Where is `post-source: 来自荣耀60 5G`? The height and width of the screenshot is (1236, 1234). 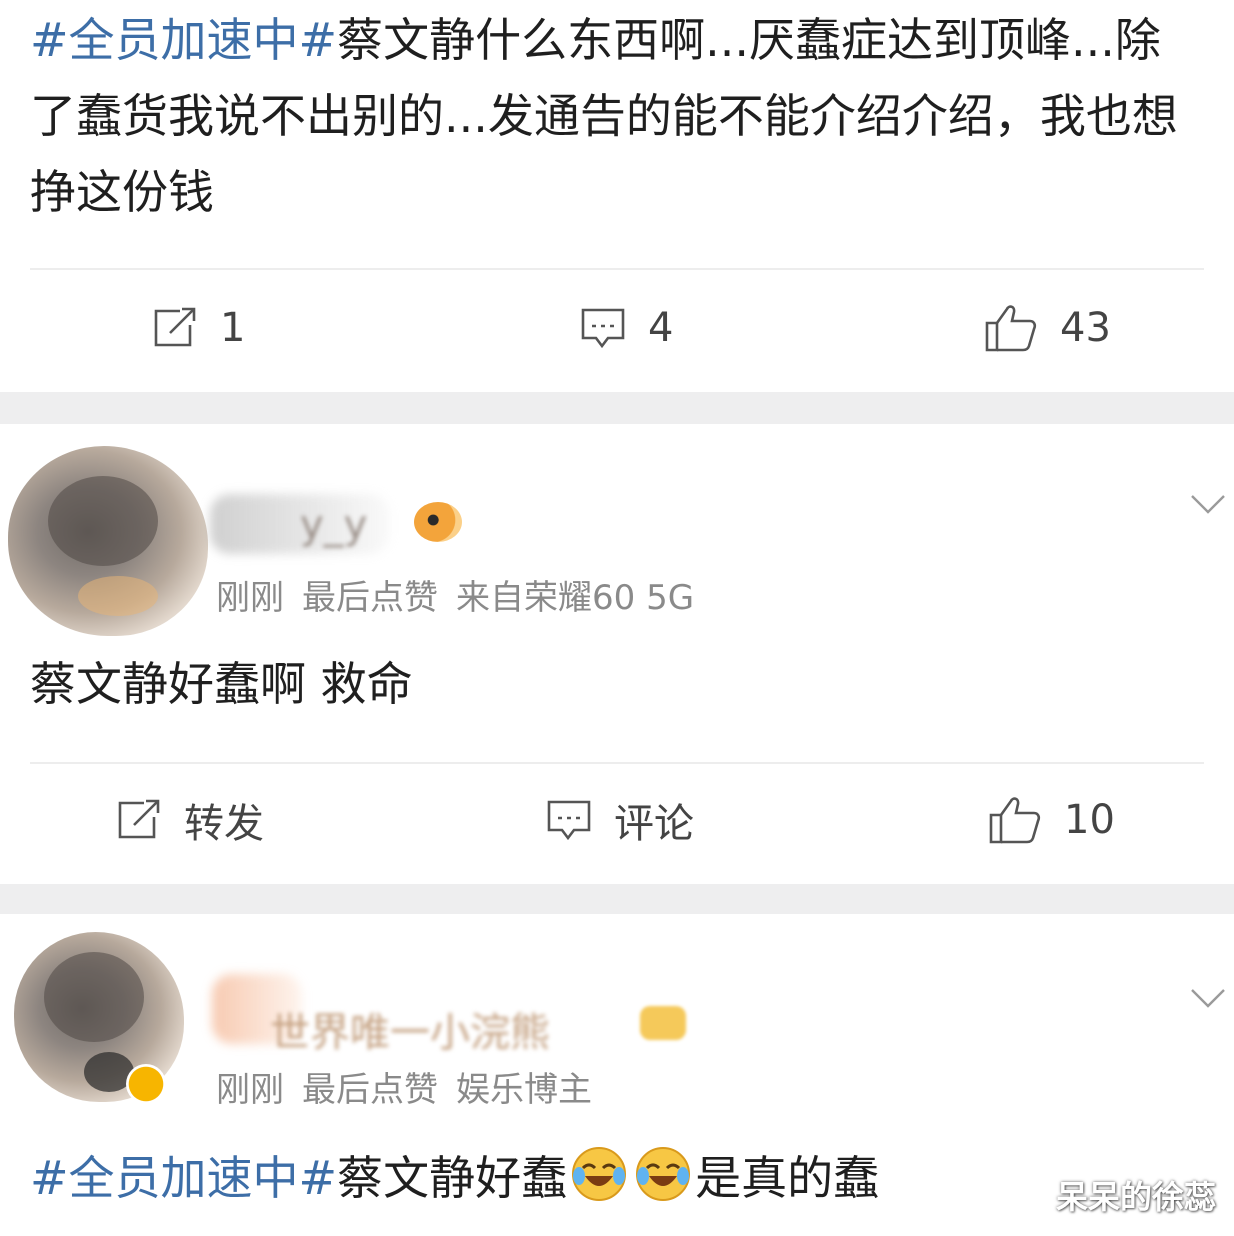
post-source: 来自荣耀60 5G is located at coordinates (575, 598).